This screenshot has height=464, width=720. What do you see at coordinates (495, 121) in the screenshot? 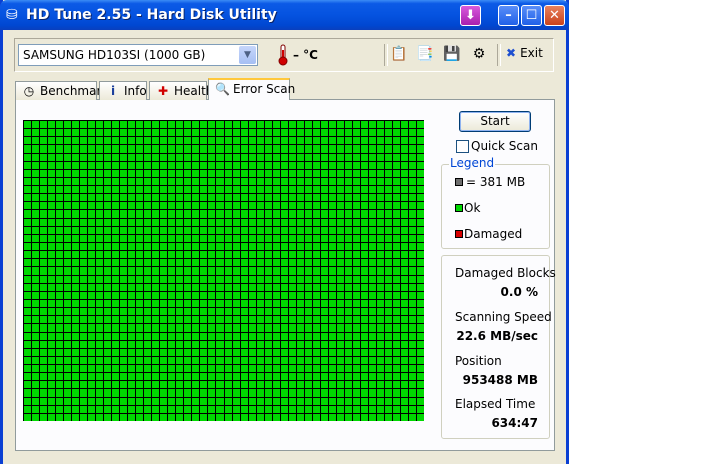
I see `start-button: Start` at bounding box center [495, 121].